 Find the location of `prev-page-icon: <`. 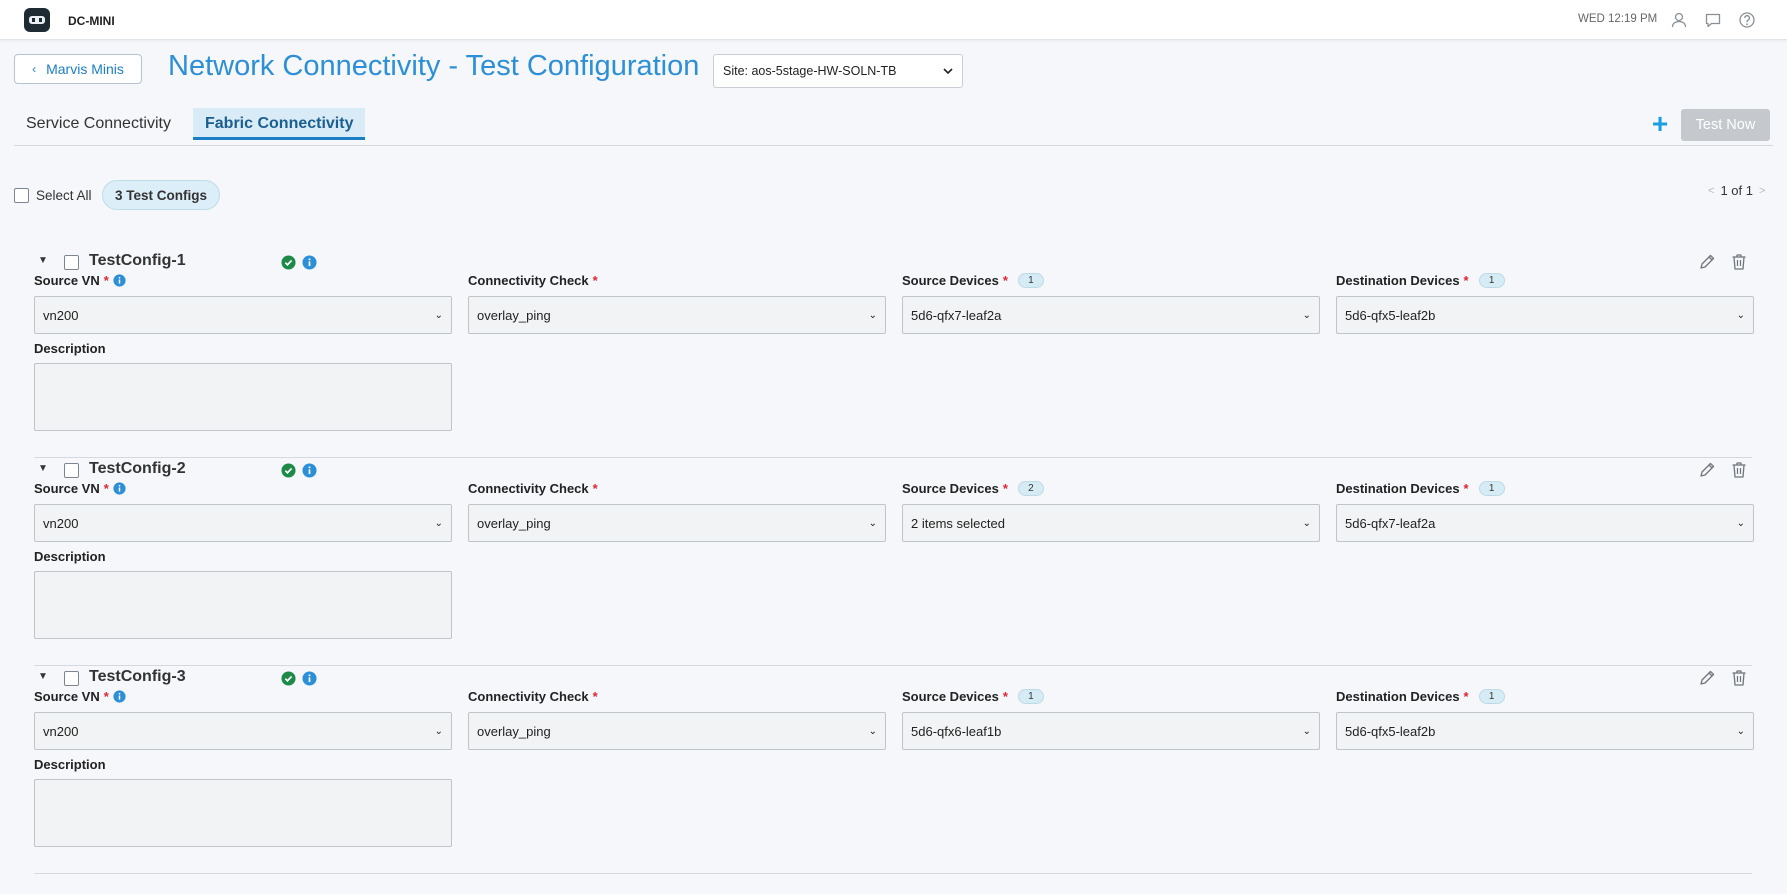

prev-page-icon: < is located at coordinates (1711, 191).